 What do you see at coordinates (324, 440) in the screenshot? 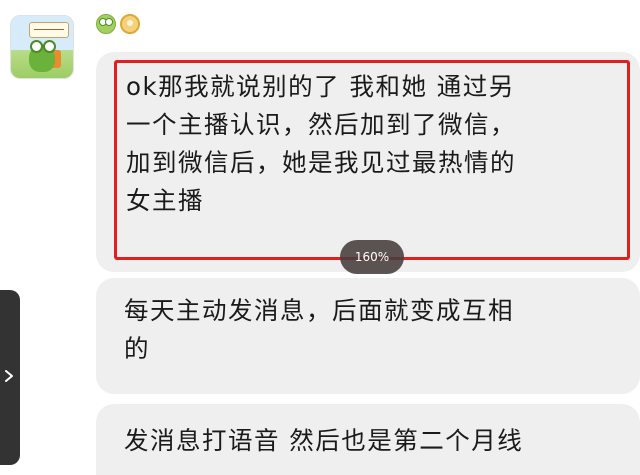
I see `message-text: 发消息打语音 然后也是第二个月线` at bounding box center [324, 440].